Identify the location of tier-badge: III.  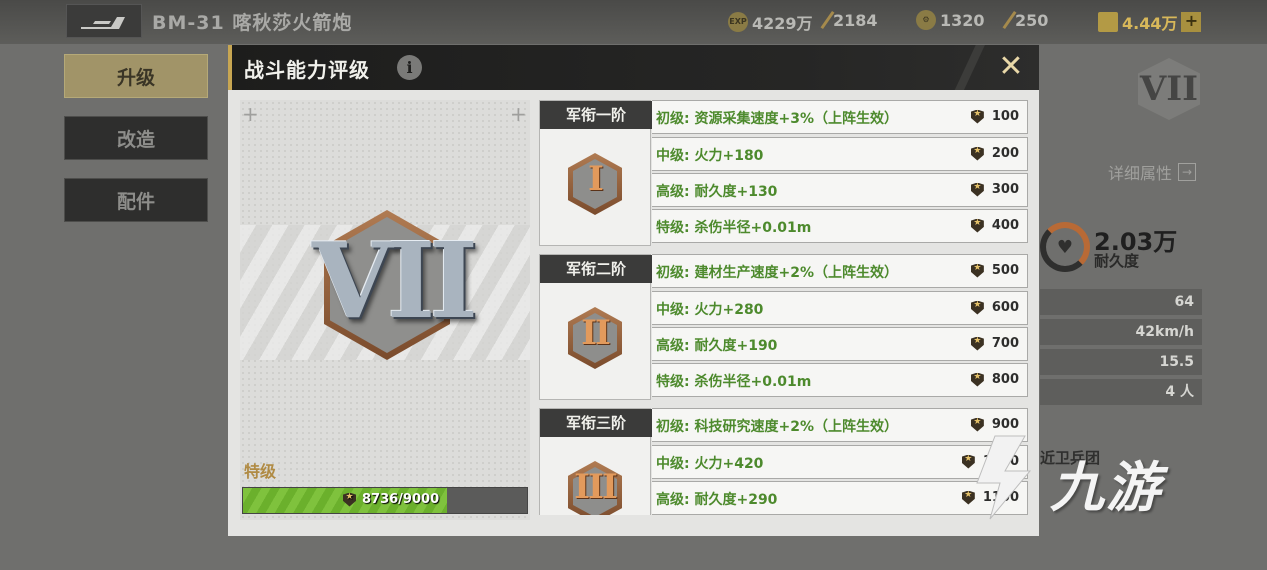
(595, 488).